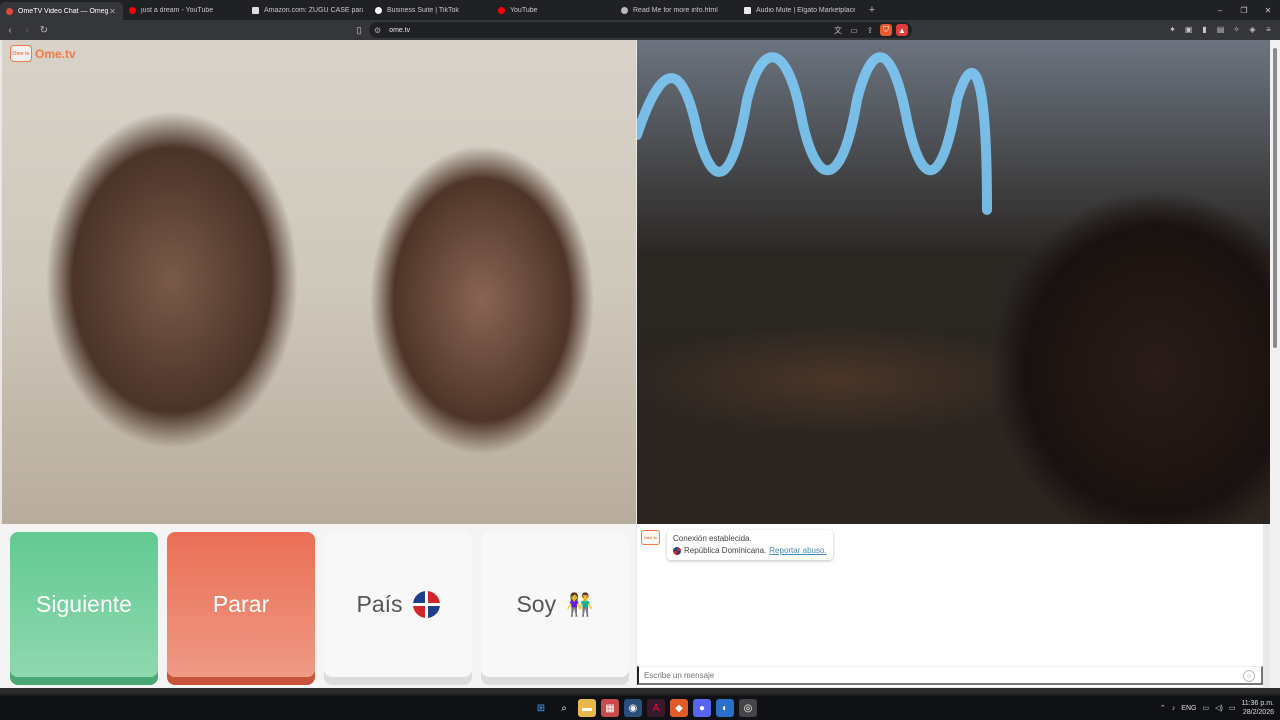  I want to click on wallet-icon: ▣, so click(1188, 29).